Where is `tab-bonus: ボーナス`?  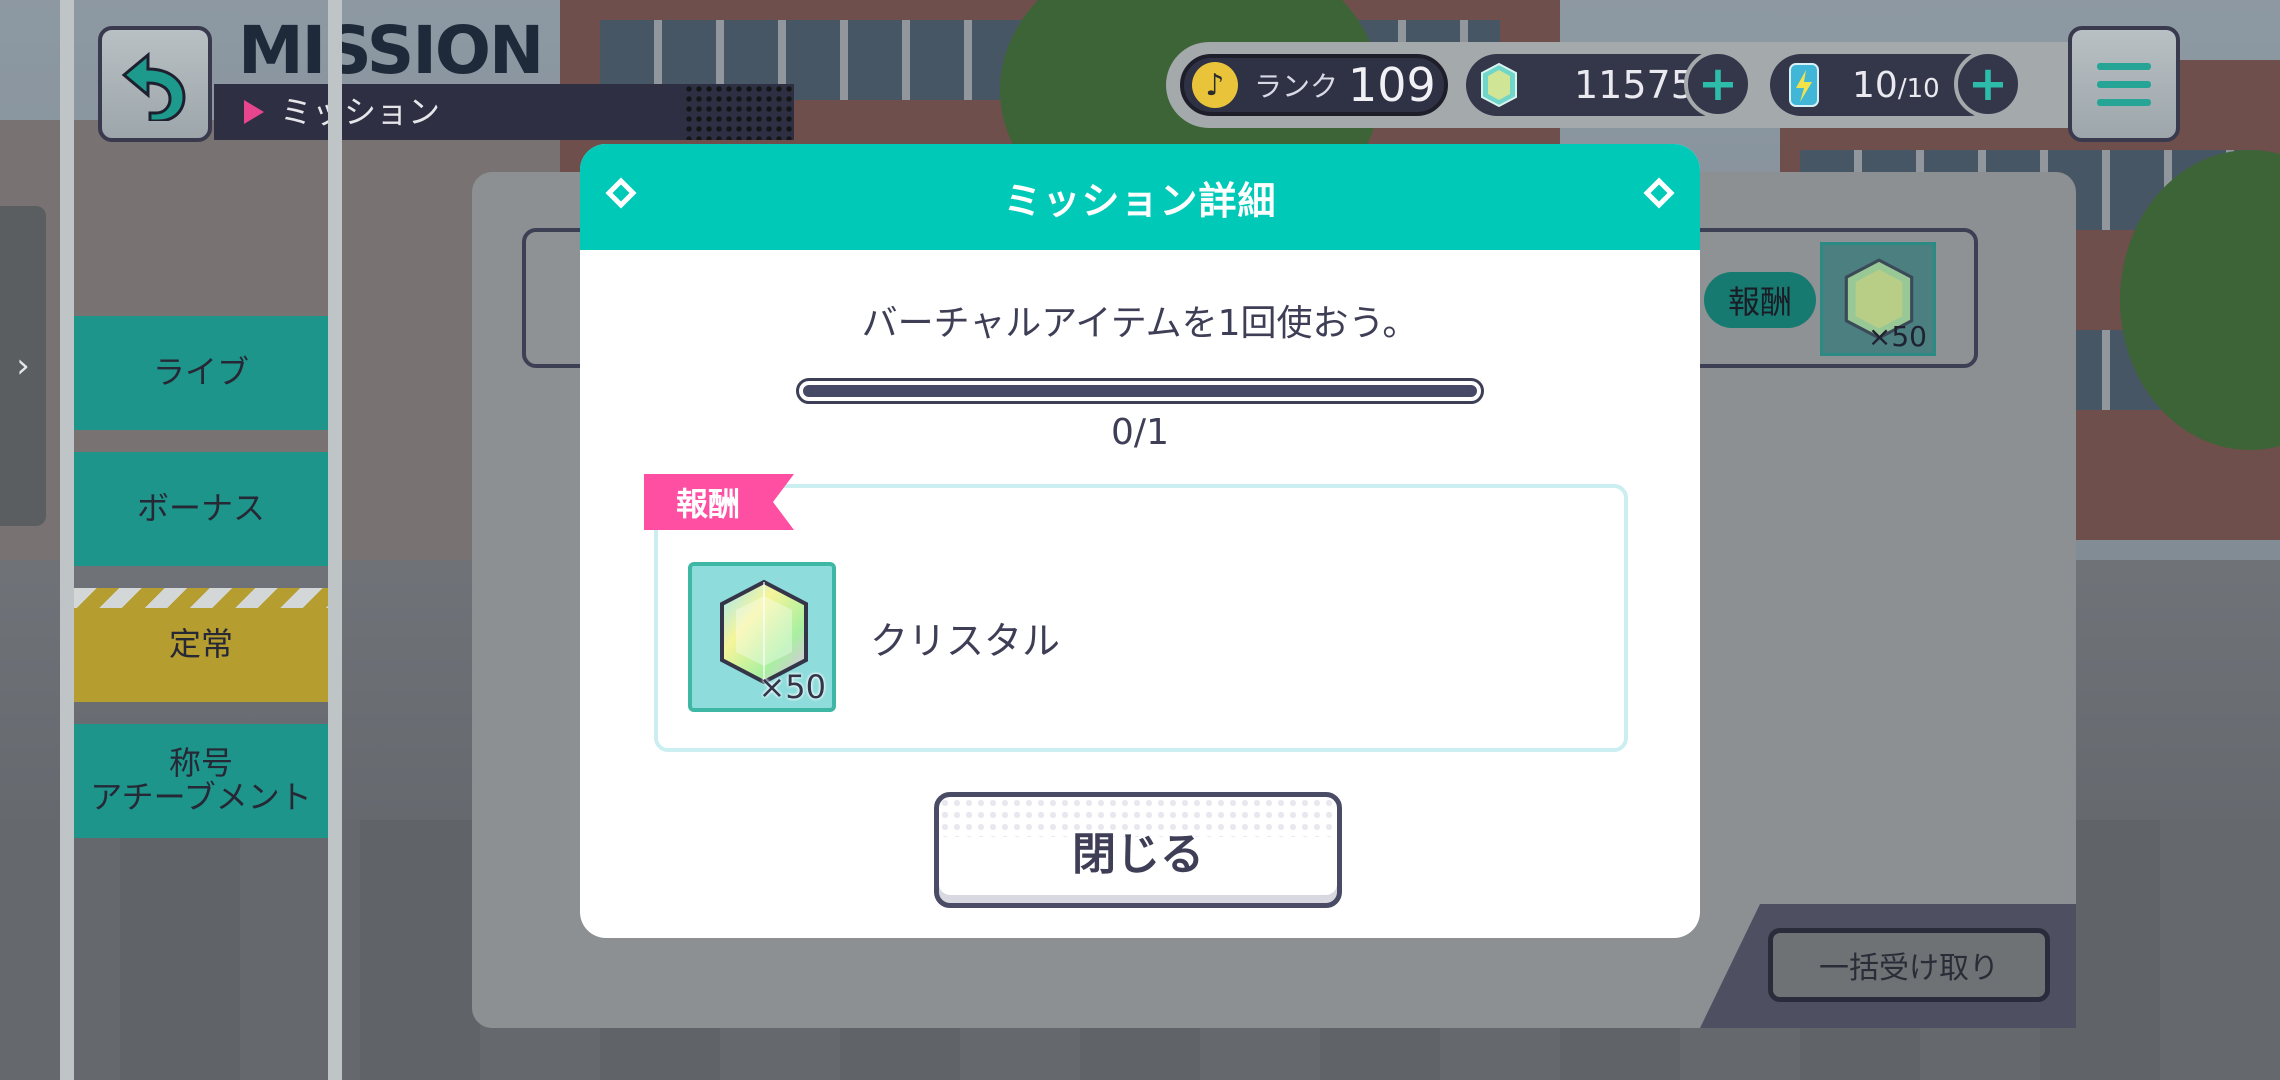 tab-bonus: ボーナス is located at coordinates (201, 509).